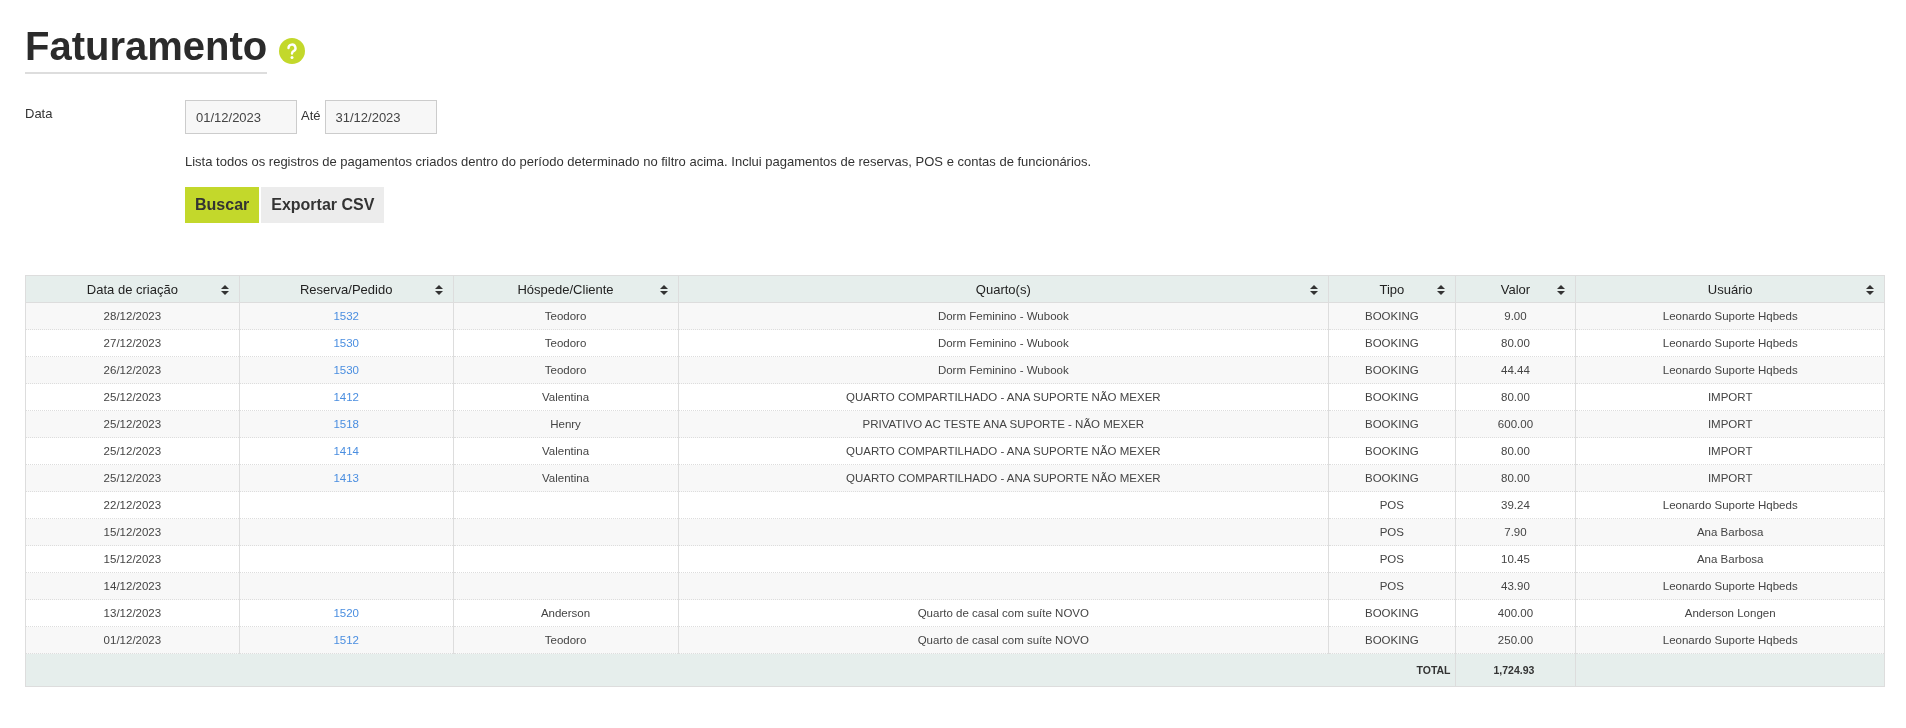  I want to click on date-label: Data, so click(39, 114).